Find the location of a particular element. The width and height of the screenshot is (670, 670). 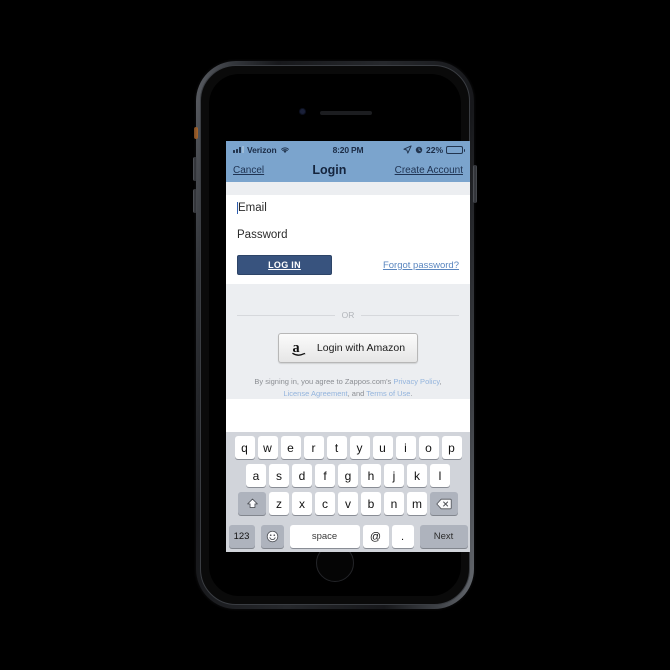

key-z: z is located at coordinates (279, 503).